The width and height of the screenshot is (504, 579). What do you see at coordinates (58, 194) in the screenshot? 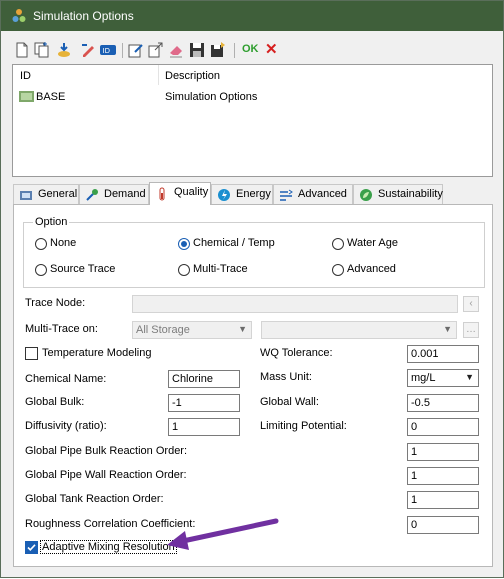
I see `tab-label: General` at bounding box center [58, 194].